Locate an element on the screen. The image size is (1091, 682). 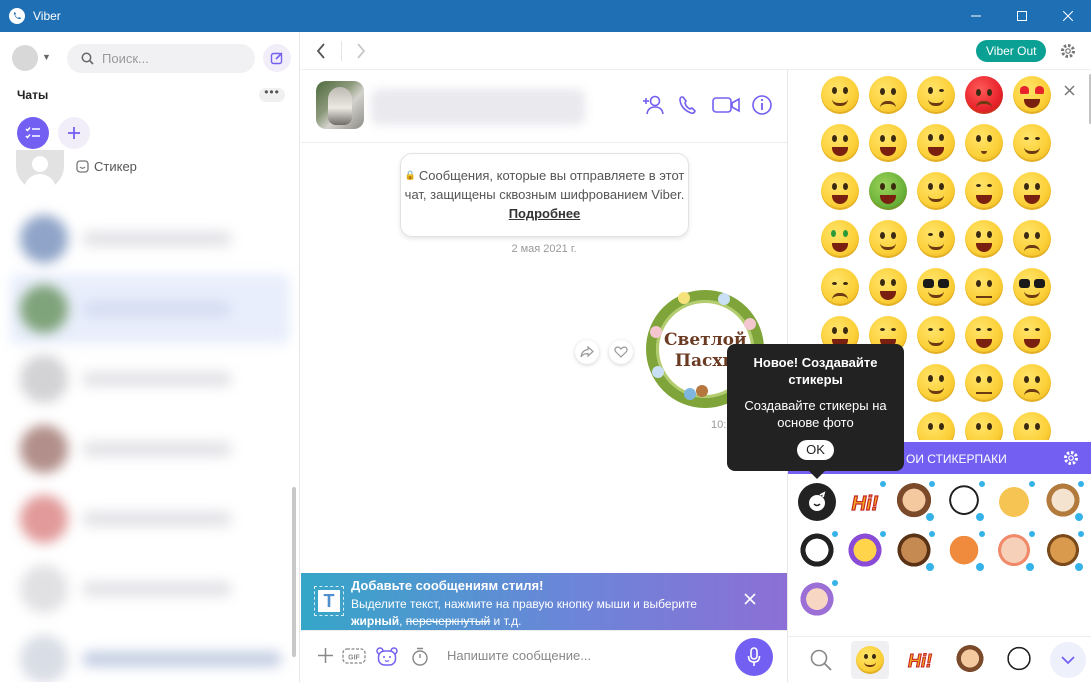
kiss-sticker is located at coordinates (984, 143).